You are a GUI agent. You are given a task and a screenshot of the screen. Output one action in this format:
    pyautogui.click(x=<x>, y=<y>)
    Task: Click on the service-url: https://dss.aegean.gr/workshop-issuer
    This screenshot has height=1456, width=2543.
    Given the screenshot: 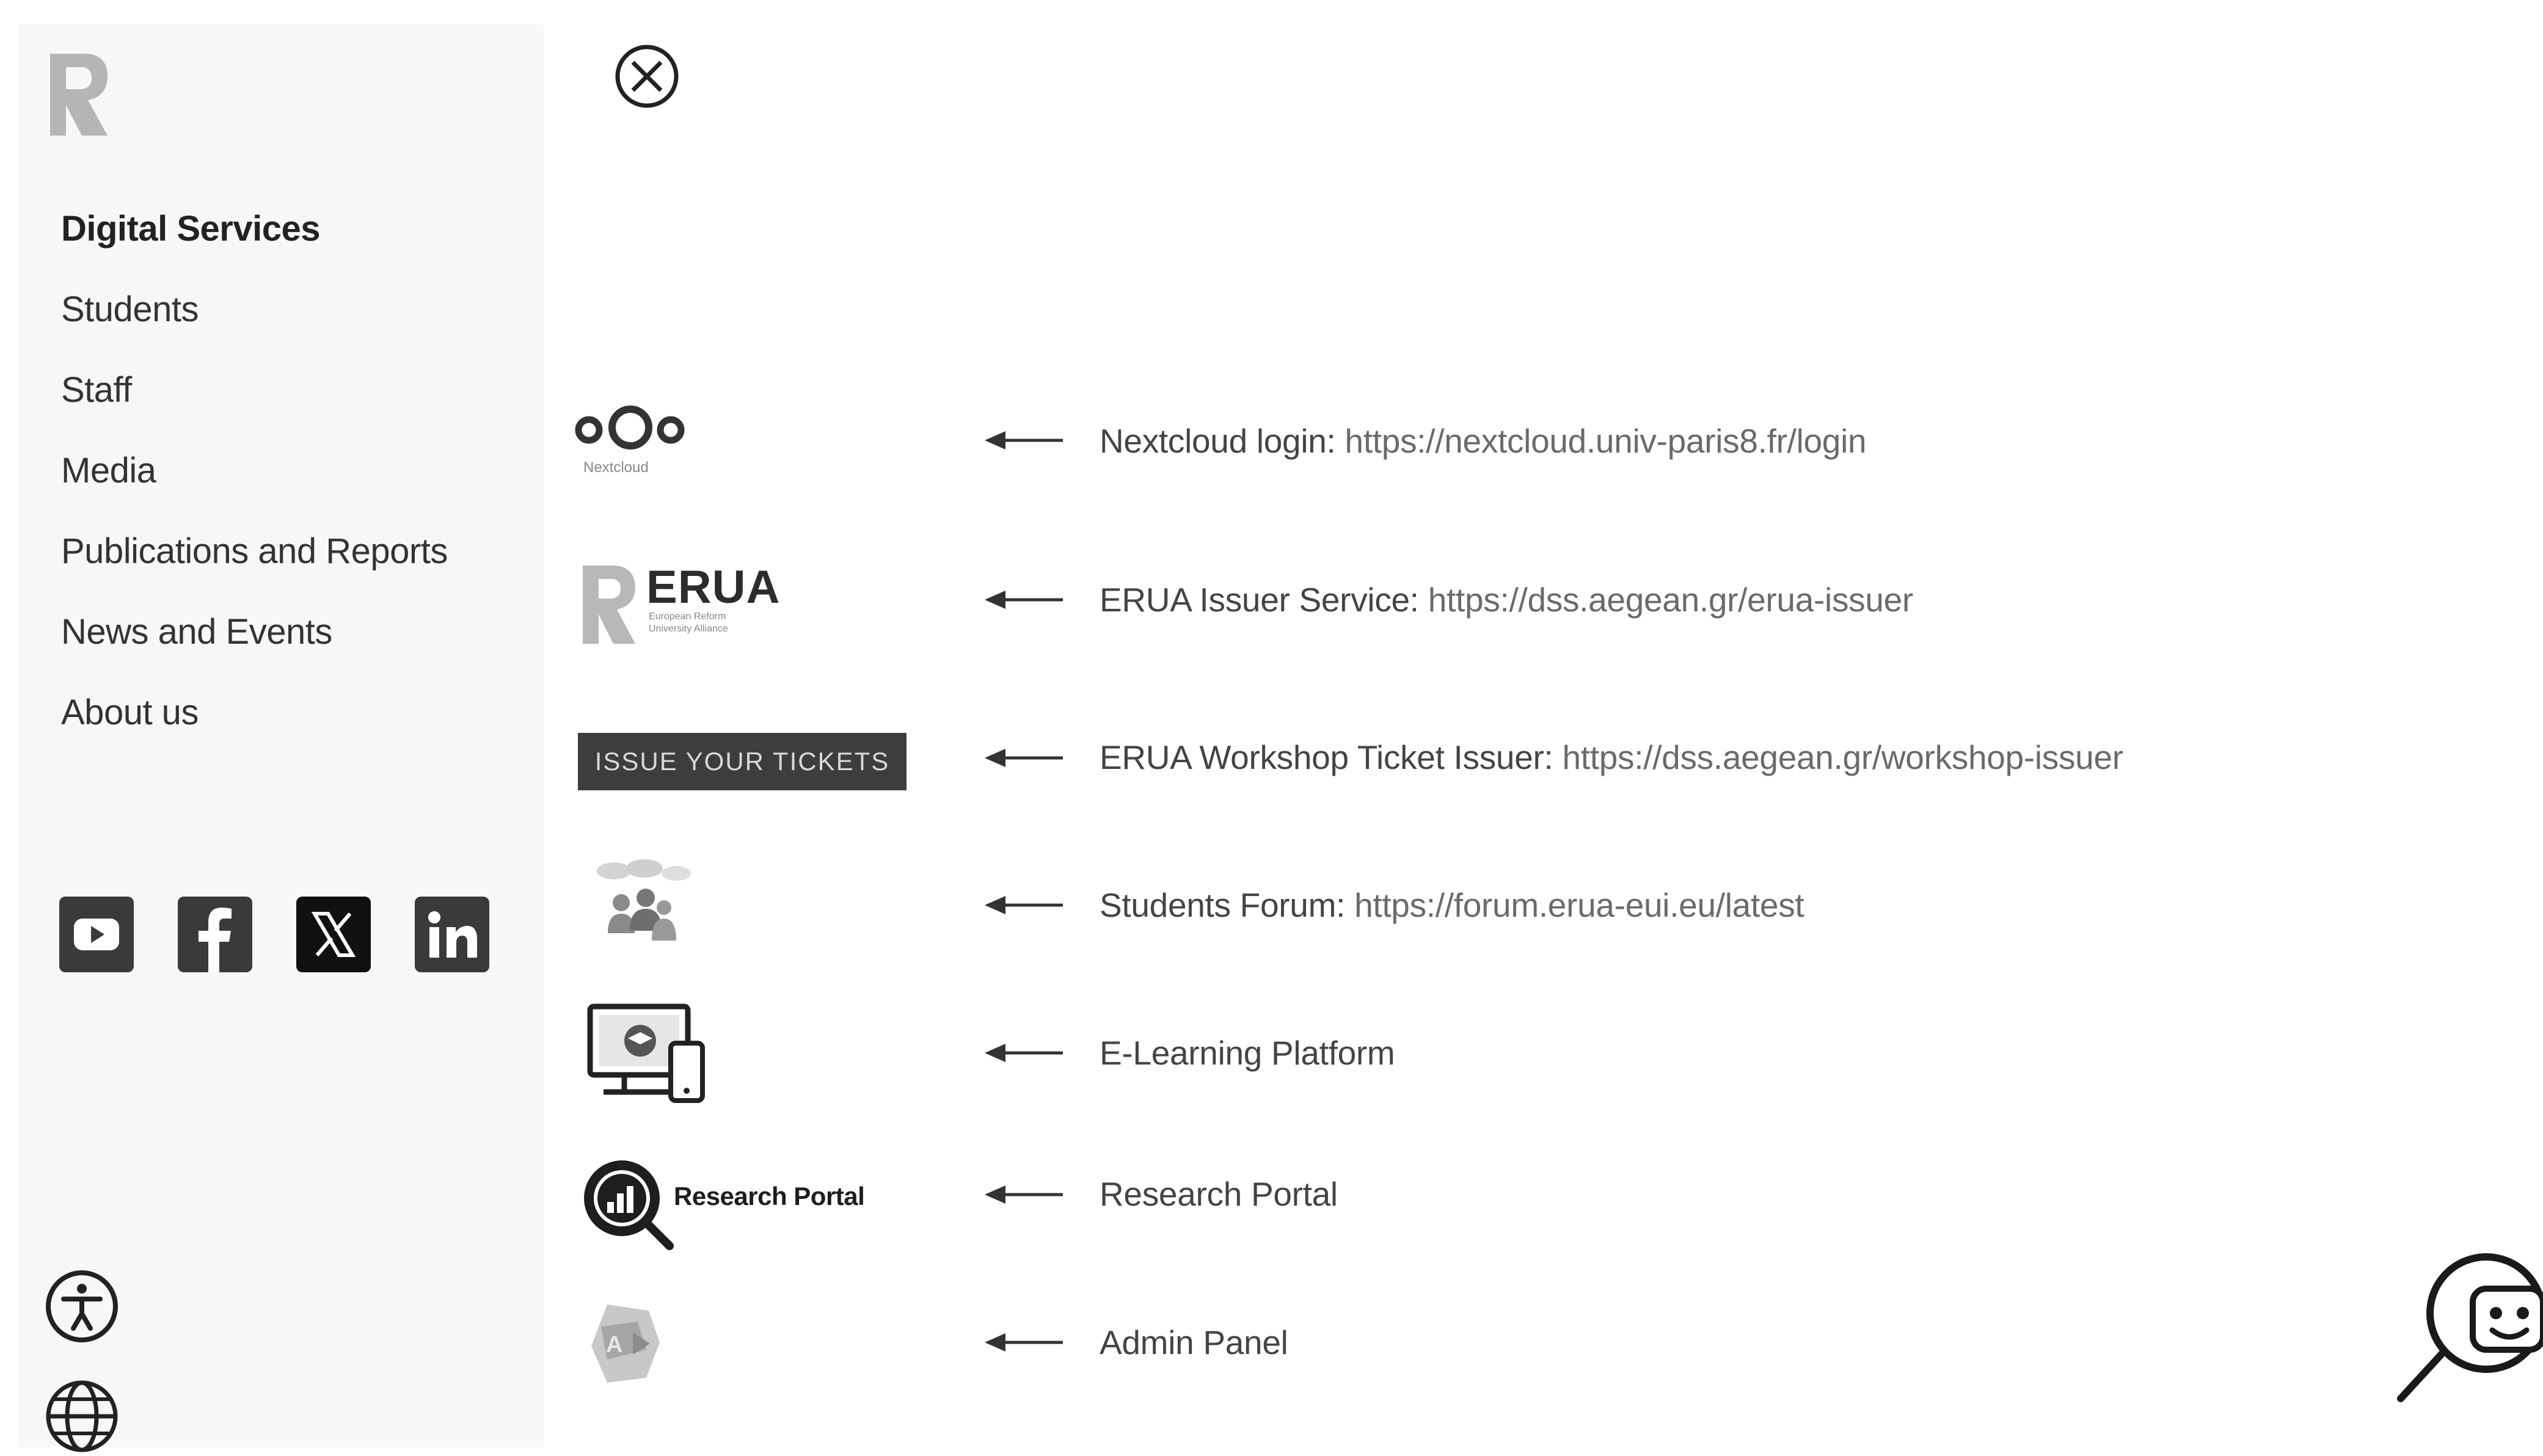 What is the action you would take?
    pyautogui.click(x=1843, y=757)
    